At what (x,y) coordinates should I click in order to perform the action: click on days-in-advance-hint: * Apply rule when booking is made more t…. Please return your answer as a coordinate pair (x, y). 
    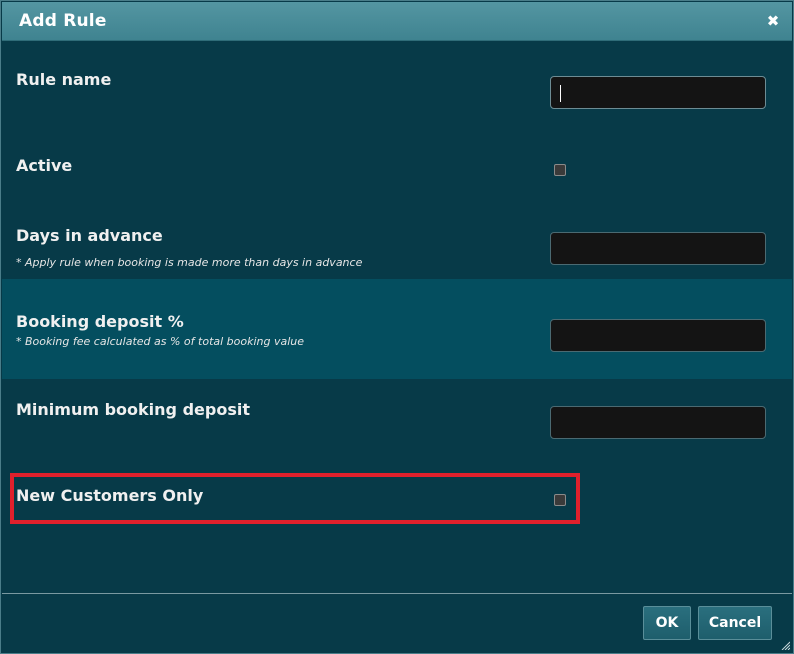
    Looking at the image, I should click on (189, 262).